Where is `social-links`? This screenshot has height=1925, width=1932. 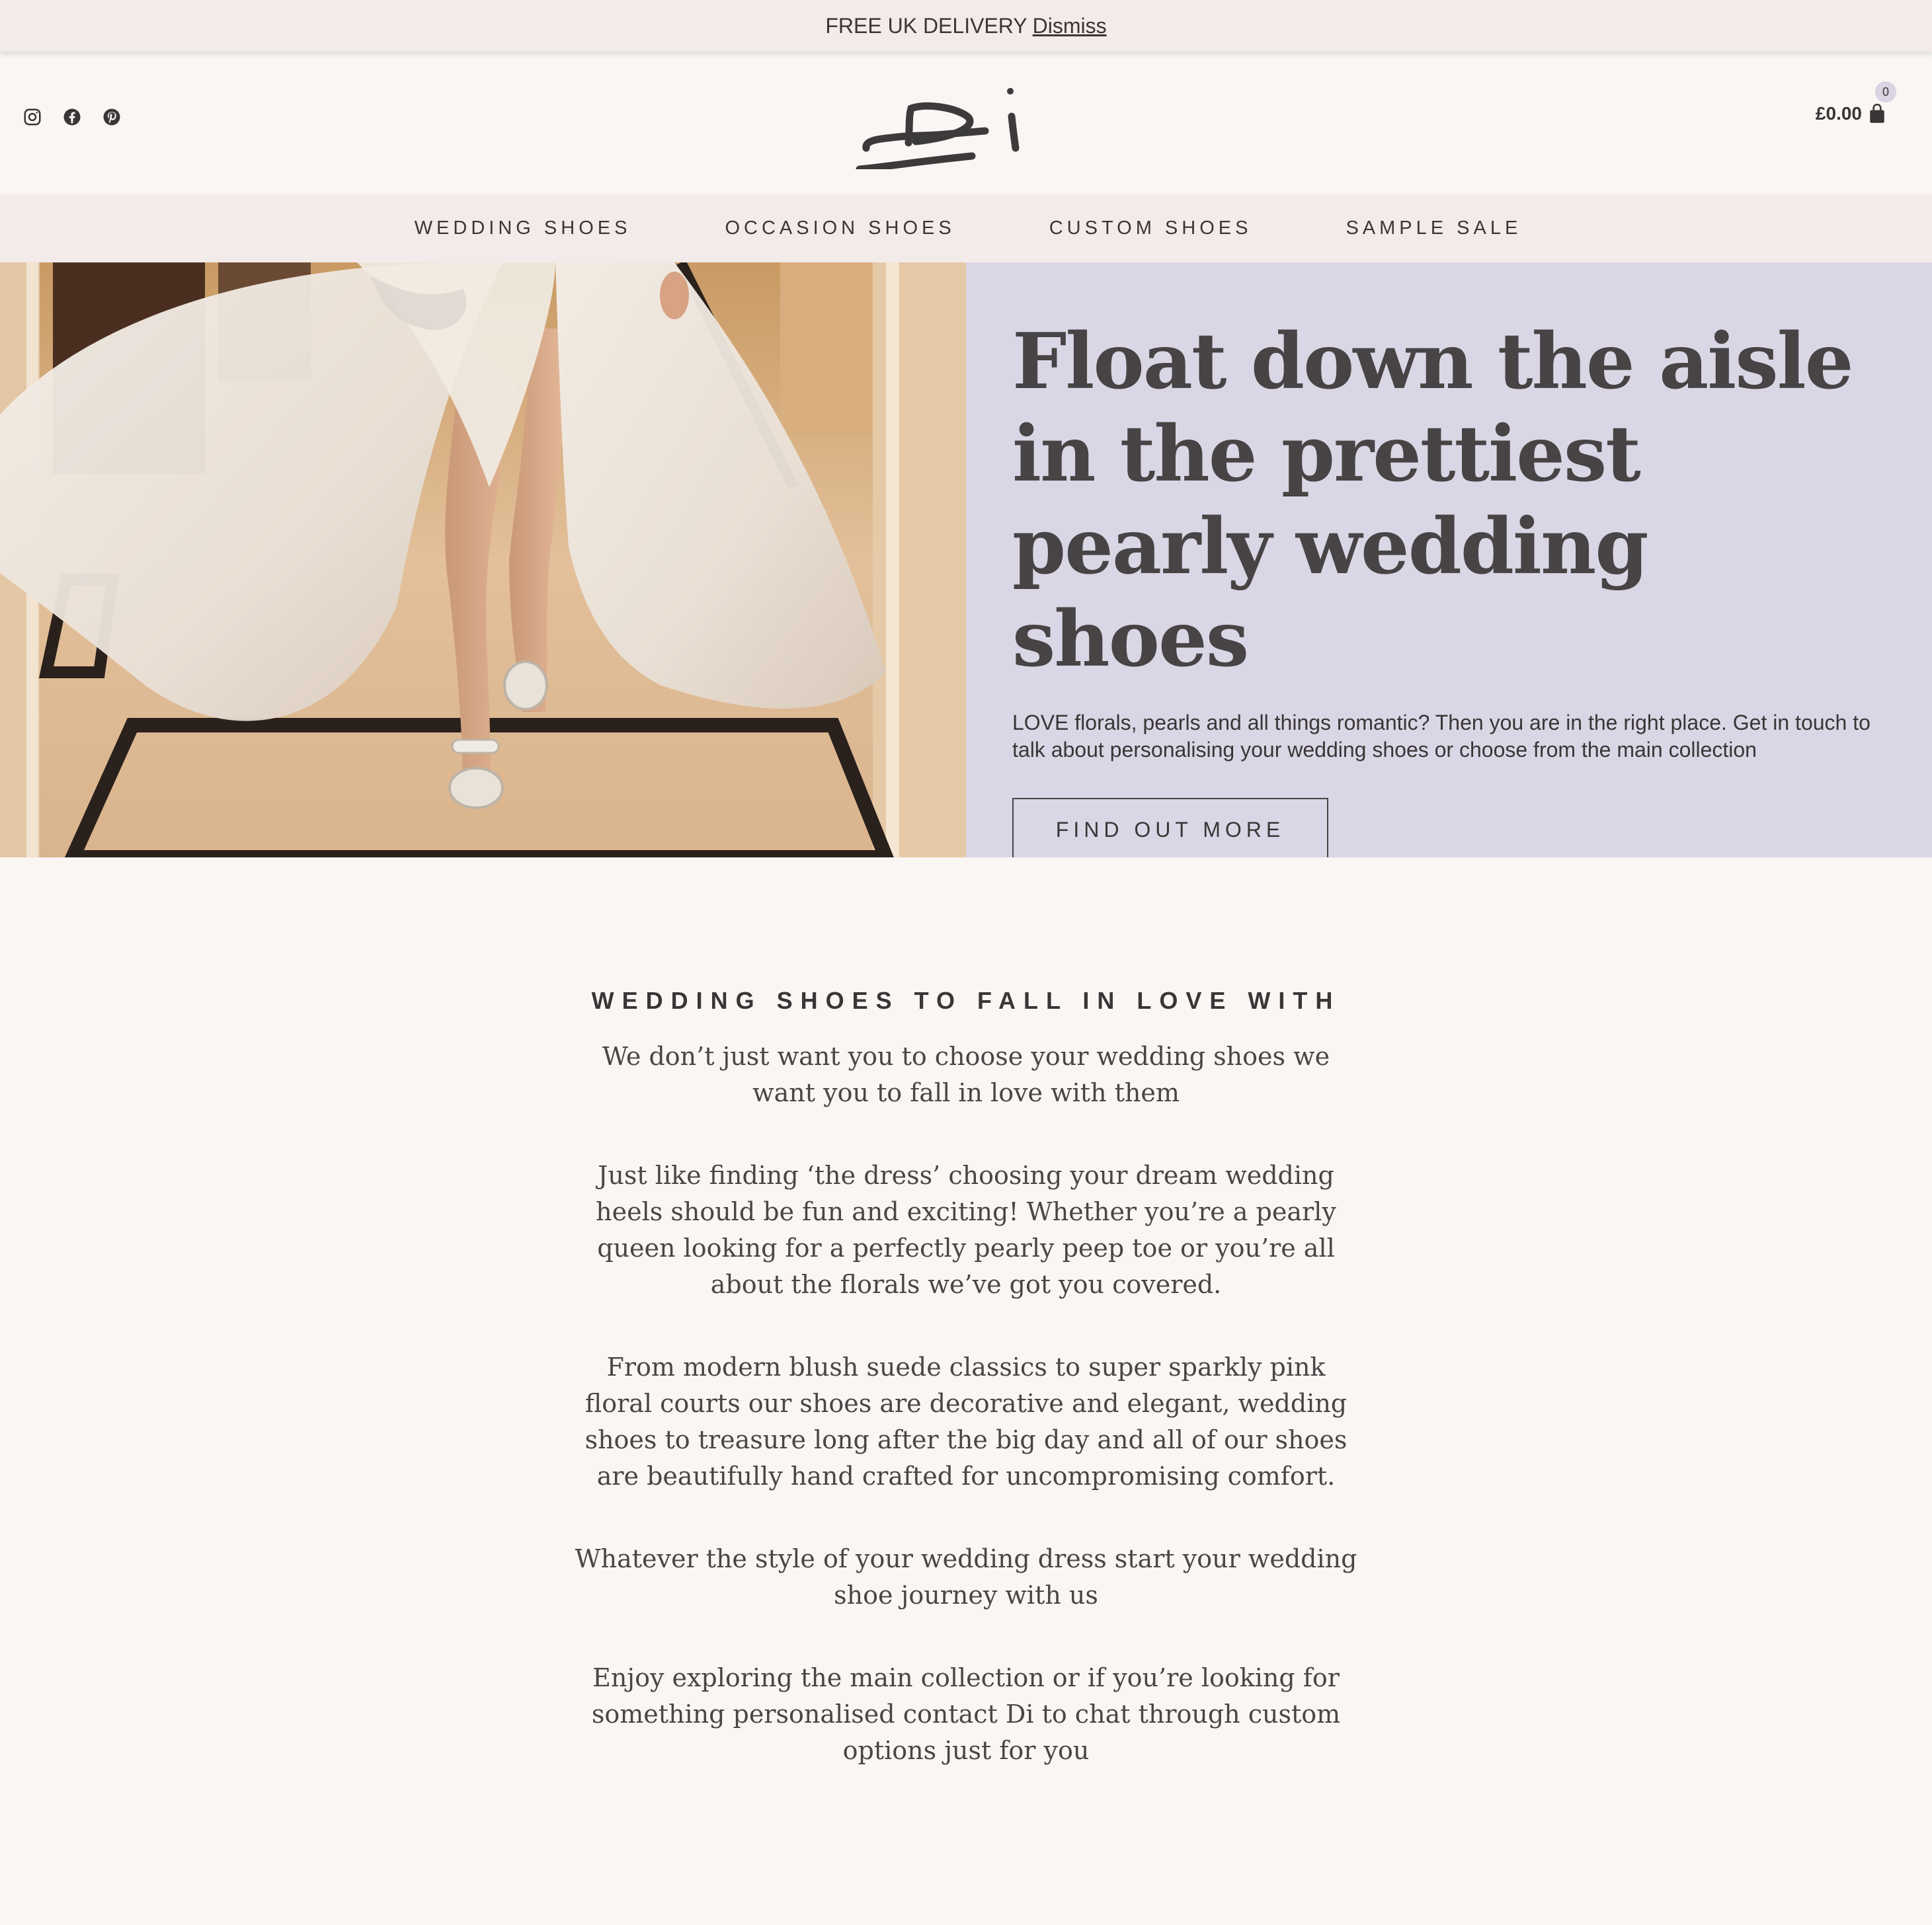
social-links is located at coordinates (72, 117).